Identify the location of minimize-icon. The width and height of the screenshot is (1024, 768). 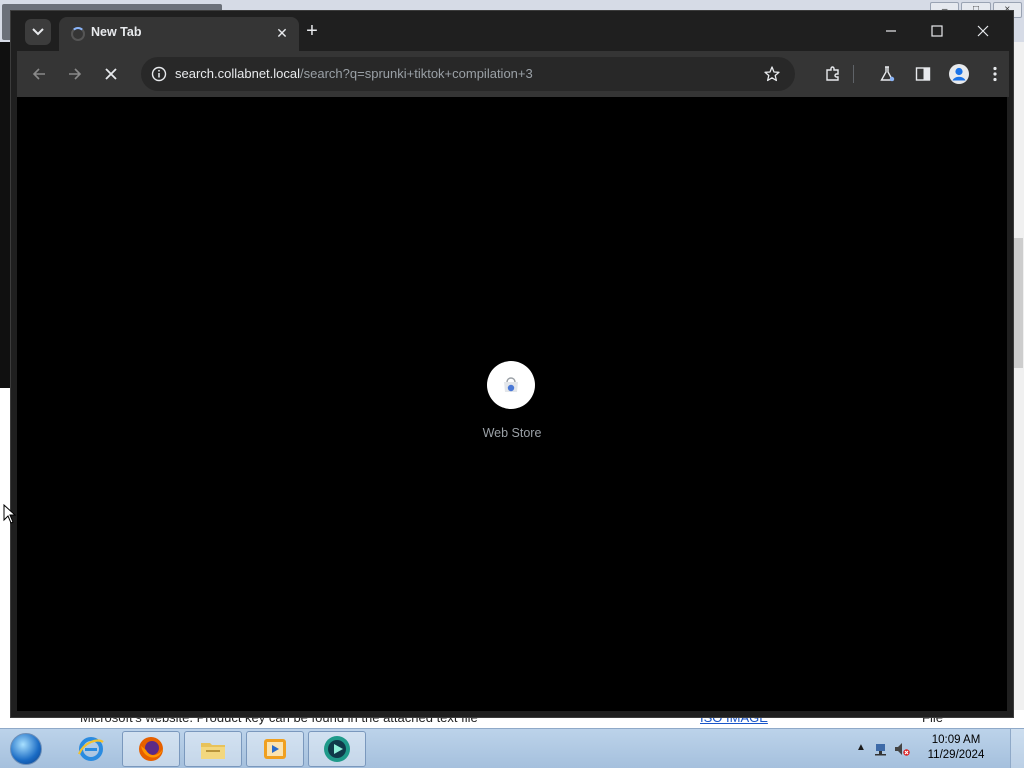
(891, 31).